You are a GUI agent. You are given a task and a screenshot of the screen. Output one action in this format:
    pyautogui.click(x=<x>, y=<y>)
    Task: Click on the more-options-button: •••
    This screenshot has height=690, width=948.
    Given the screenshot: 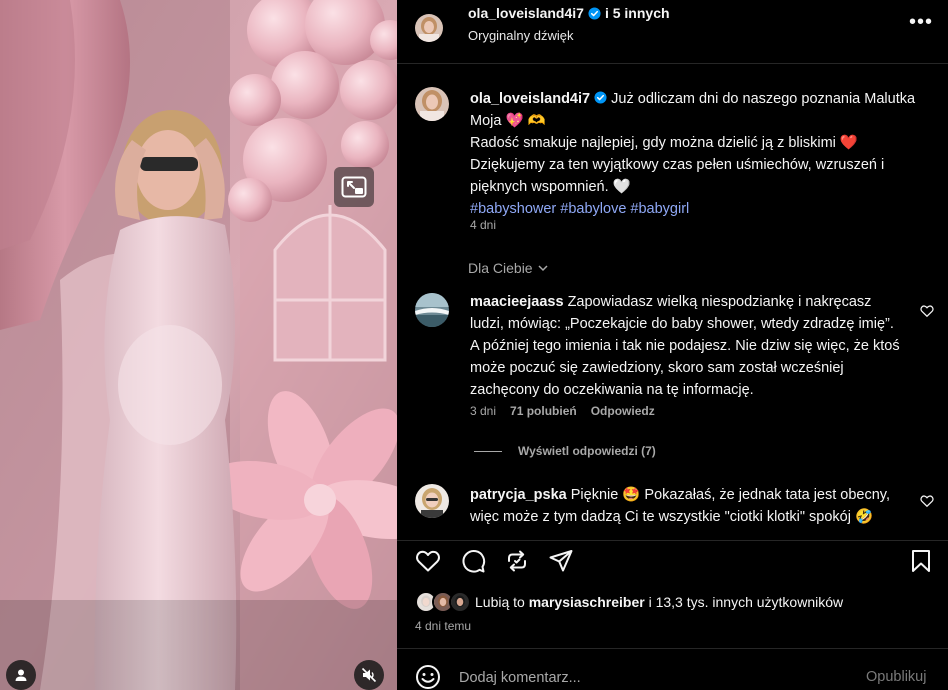 What is the action you would take?
    pyautogui.click(x=921, y=21)
    